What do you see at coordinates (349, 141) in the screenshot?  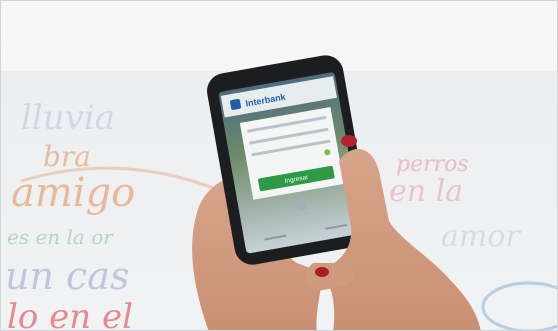 I see `right-index-nail` at bounding box center [349, 141].